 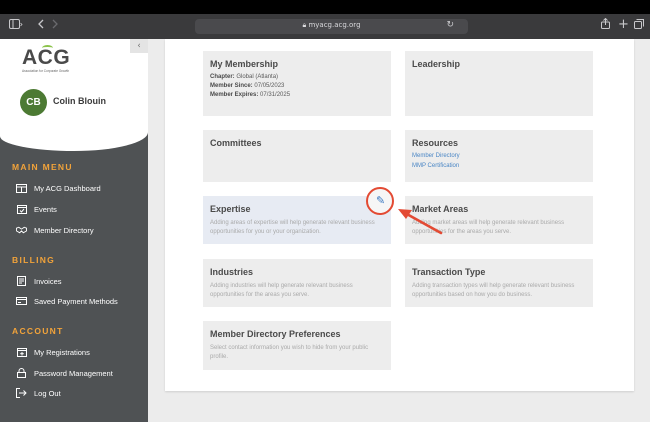 I want to click on leadership-card: Leadership, so click(x=499, y=83).